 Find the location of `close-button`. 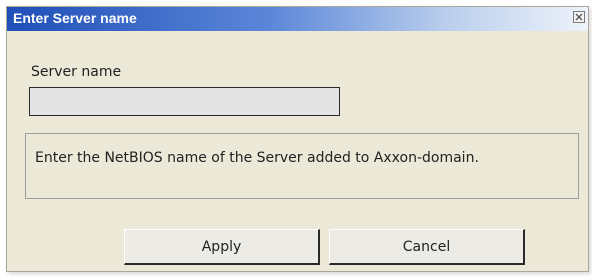

close-button is located at coordinates (579, 17).